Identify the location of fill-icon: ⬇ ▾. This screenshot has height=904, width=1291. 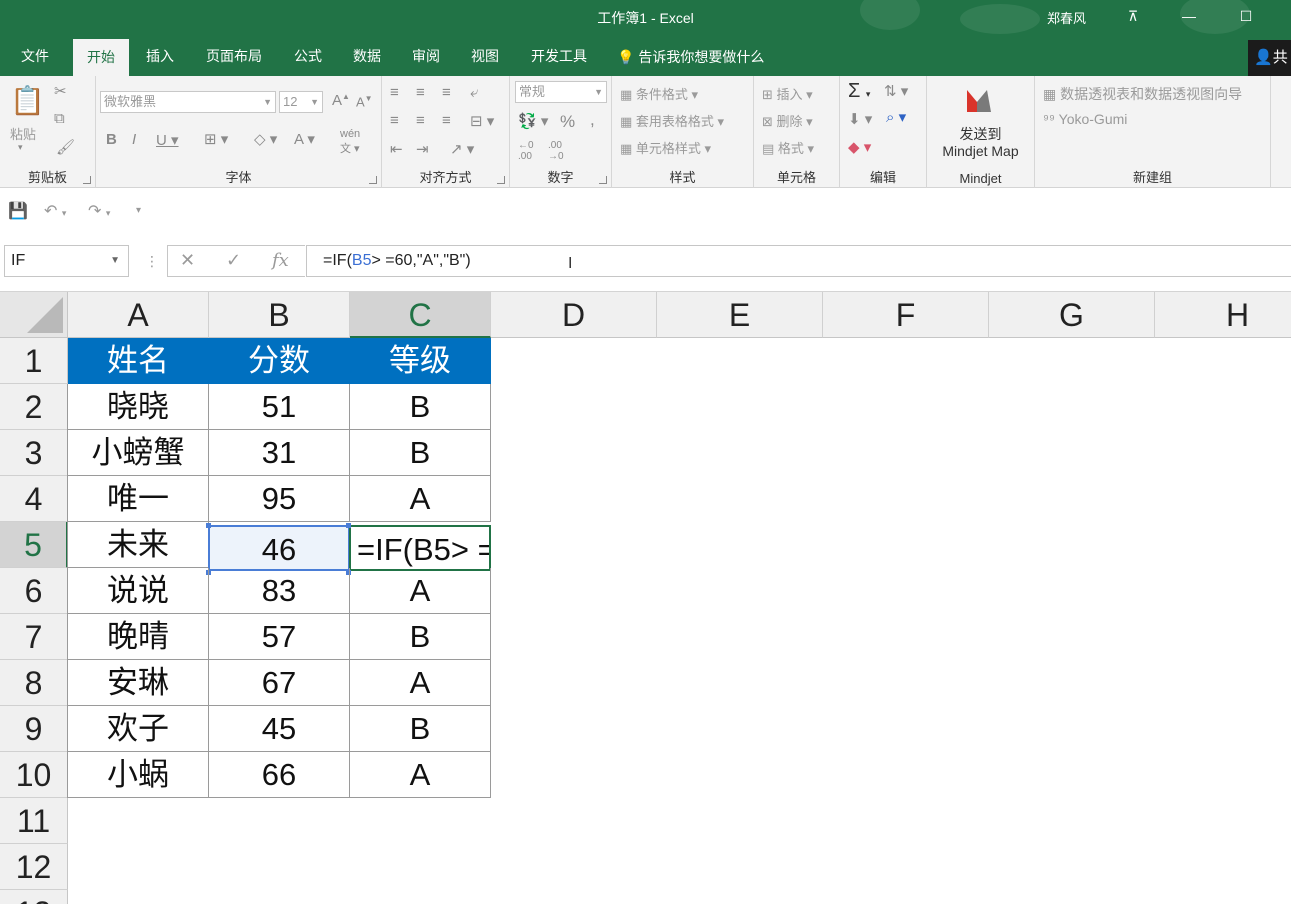
(860, 119).